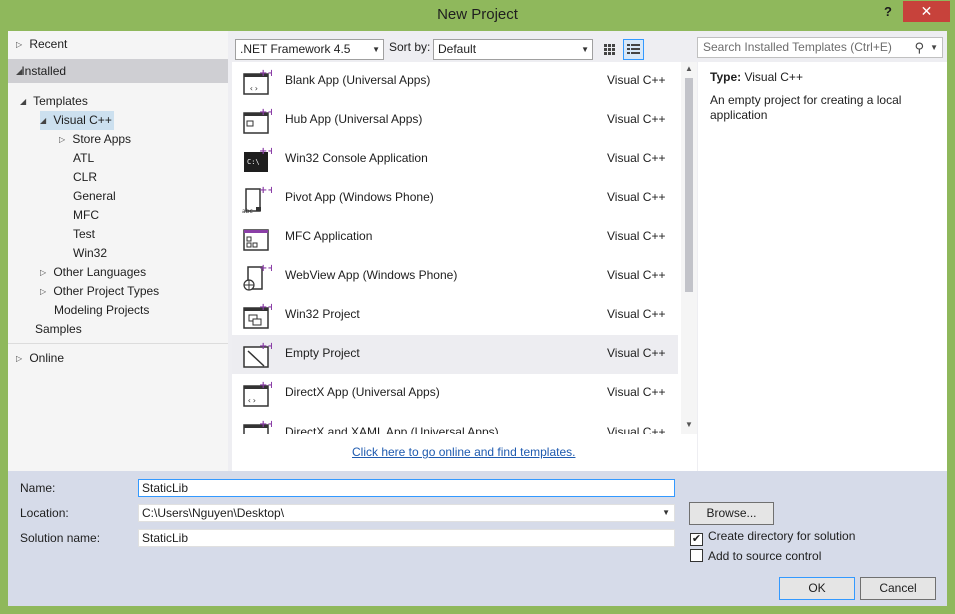  What do you see at coordinates (44, 513) in the screenshot?
I see `location-label: Location:` at bounding box center [44, 513].